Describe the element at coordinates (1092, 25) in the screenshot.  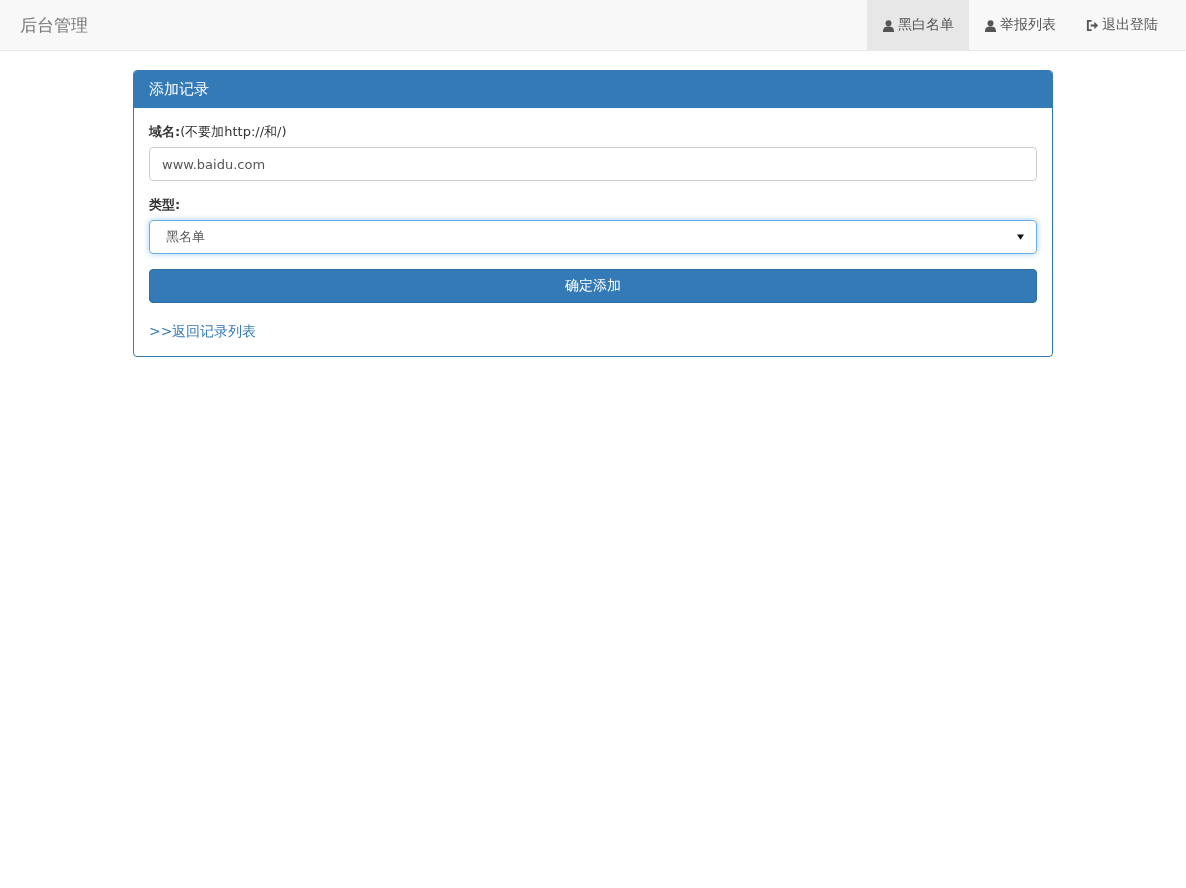
I see `logout-icon` at that location.